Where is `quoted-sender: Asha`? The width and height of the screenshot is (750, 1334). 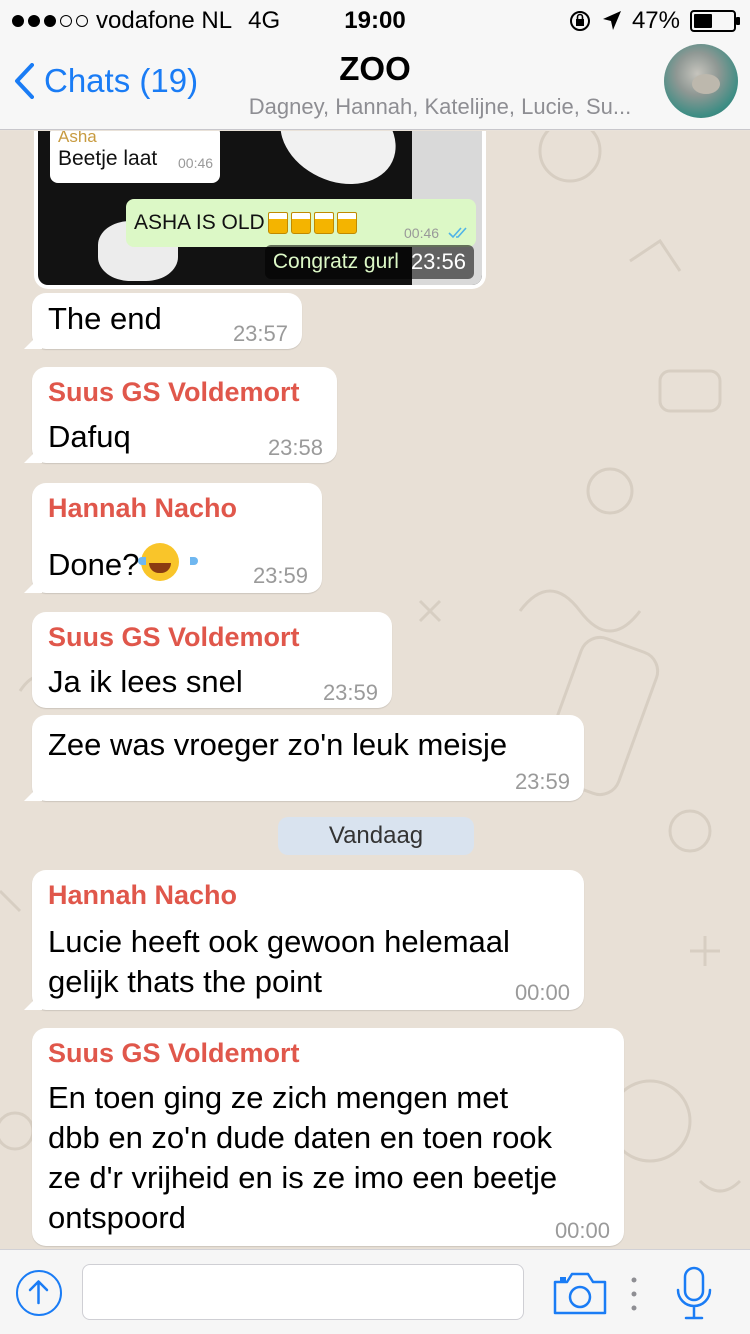 quoted-sender: Asha is located at coordinates (77, 138).